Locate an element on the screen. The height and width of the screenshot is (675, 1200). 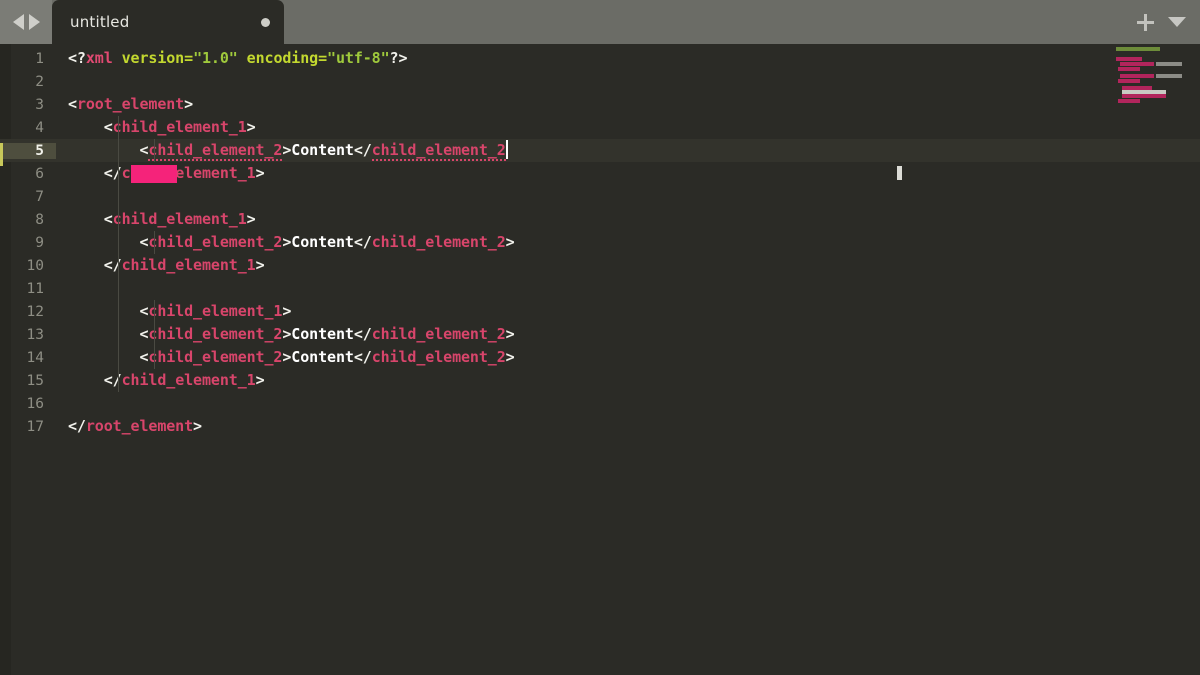
line-number: 2 is located at coordinates (39, 81).